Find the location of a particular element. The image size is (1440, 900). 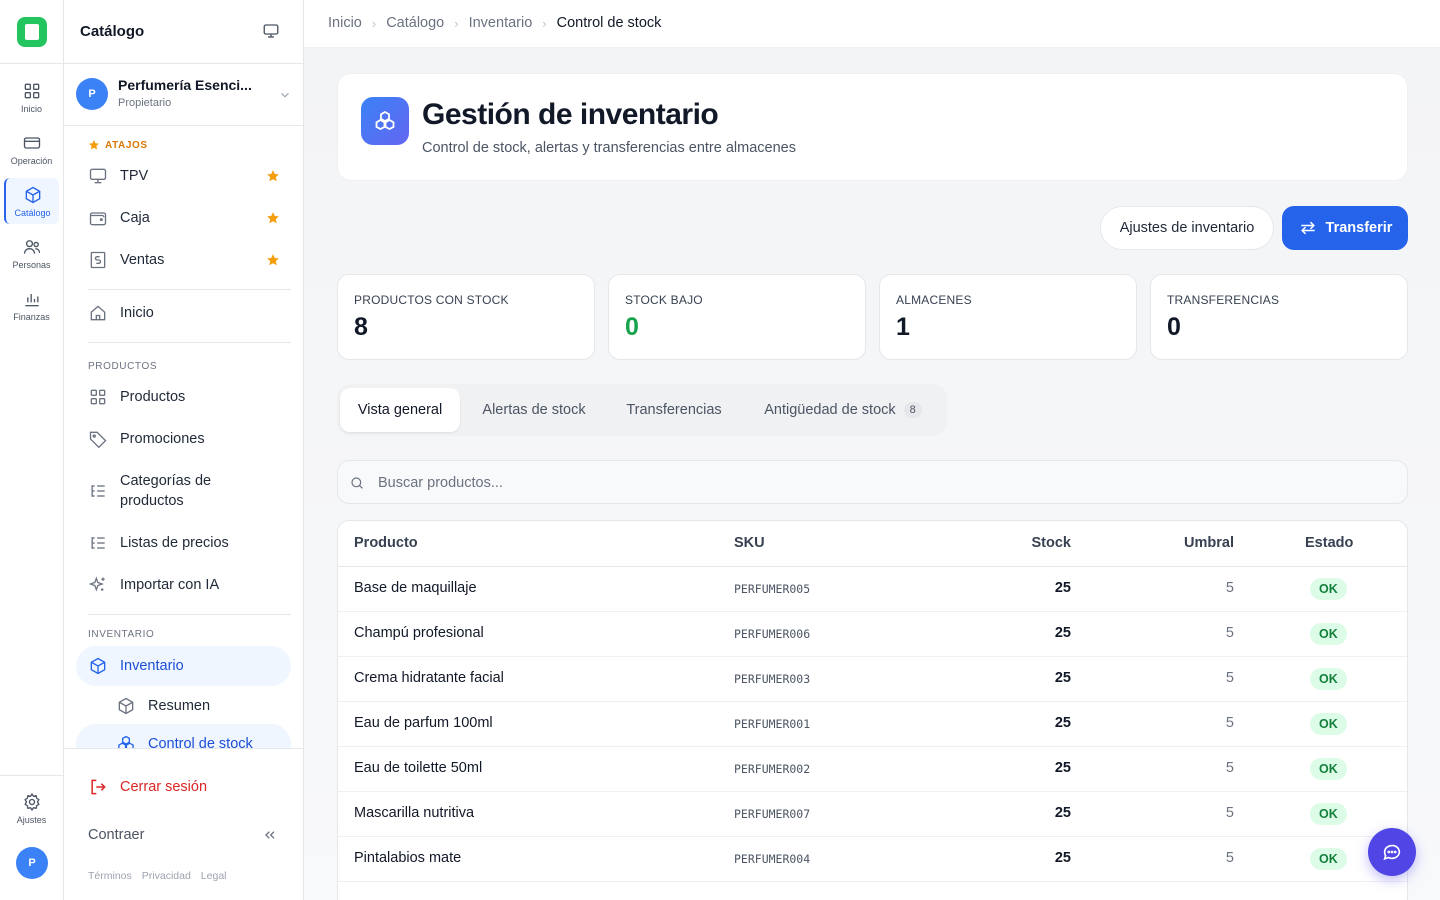

stat-label: PRODUCTOS CON STOCK is located at coordinates (431, 300).